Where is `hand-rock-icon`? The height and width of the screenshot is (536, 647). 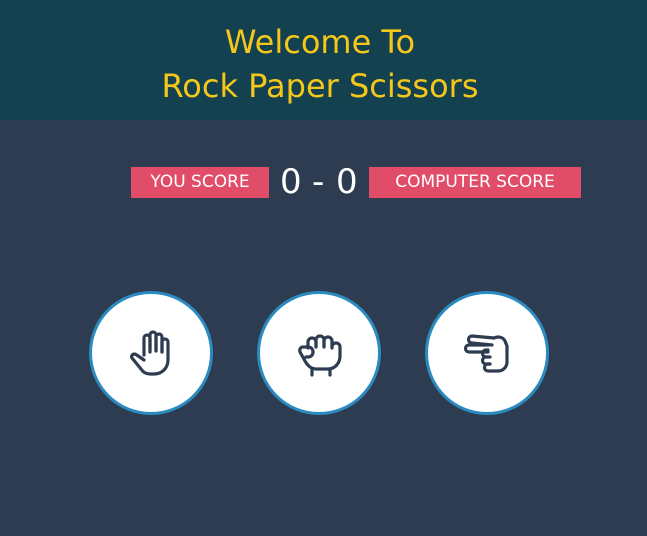
hand-rock-icon is located at coordinates (320, 355).